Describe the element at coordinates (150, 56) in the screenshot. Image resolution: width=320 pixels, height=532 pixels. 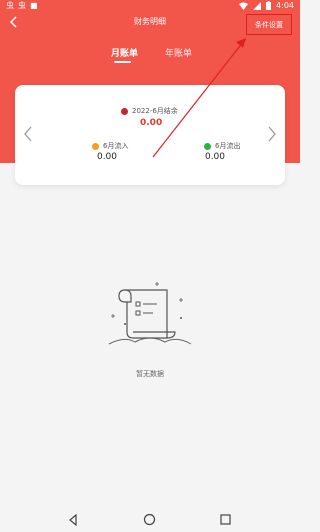
I see `tab-bar: 月账单 年账单` at that location.